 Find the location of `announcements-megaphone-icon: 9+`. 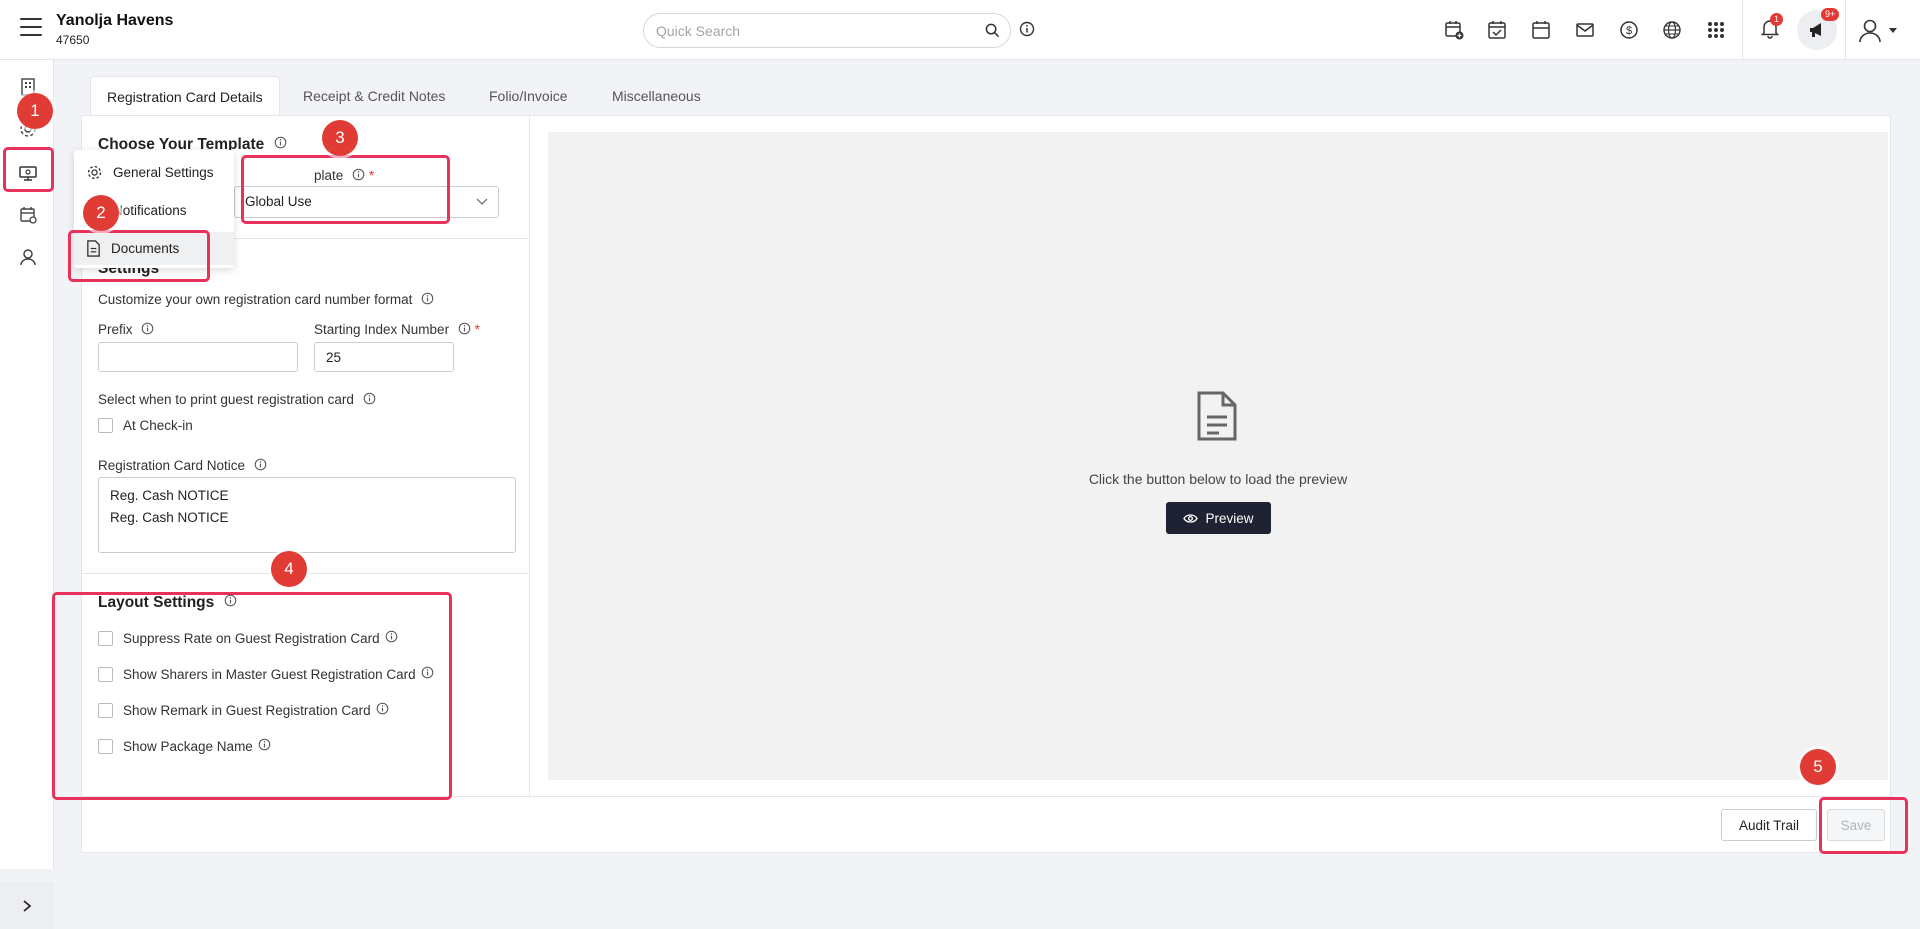

announcements-megaphone-icon: 9+ is located at coordinates (1818, 29).